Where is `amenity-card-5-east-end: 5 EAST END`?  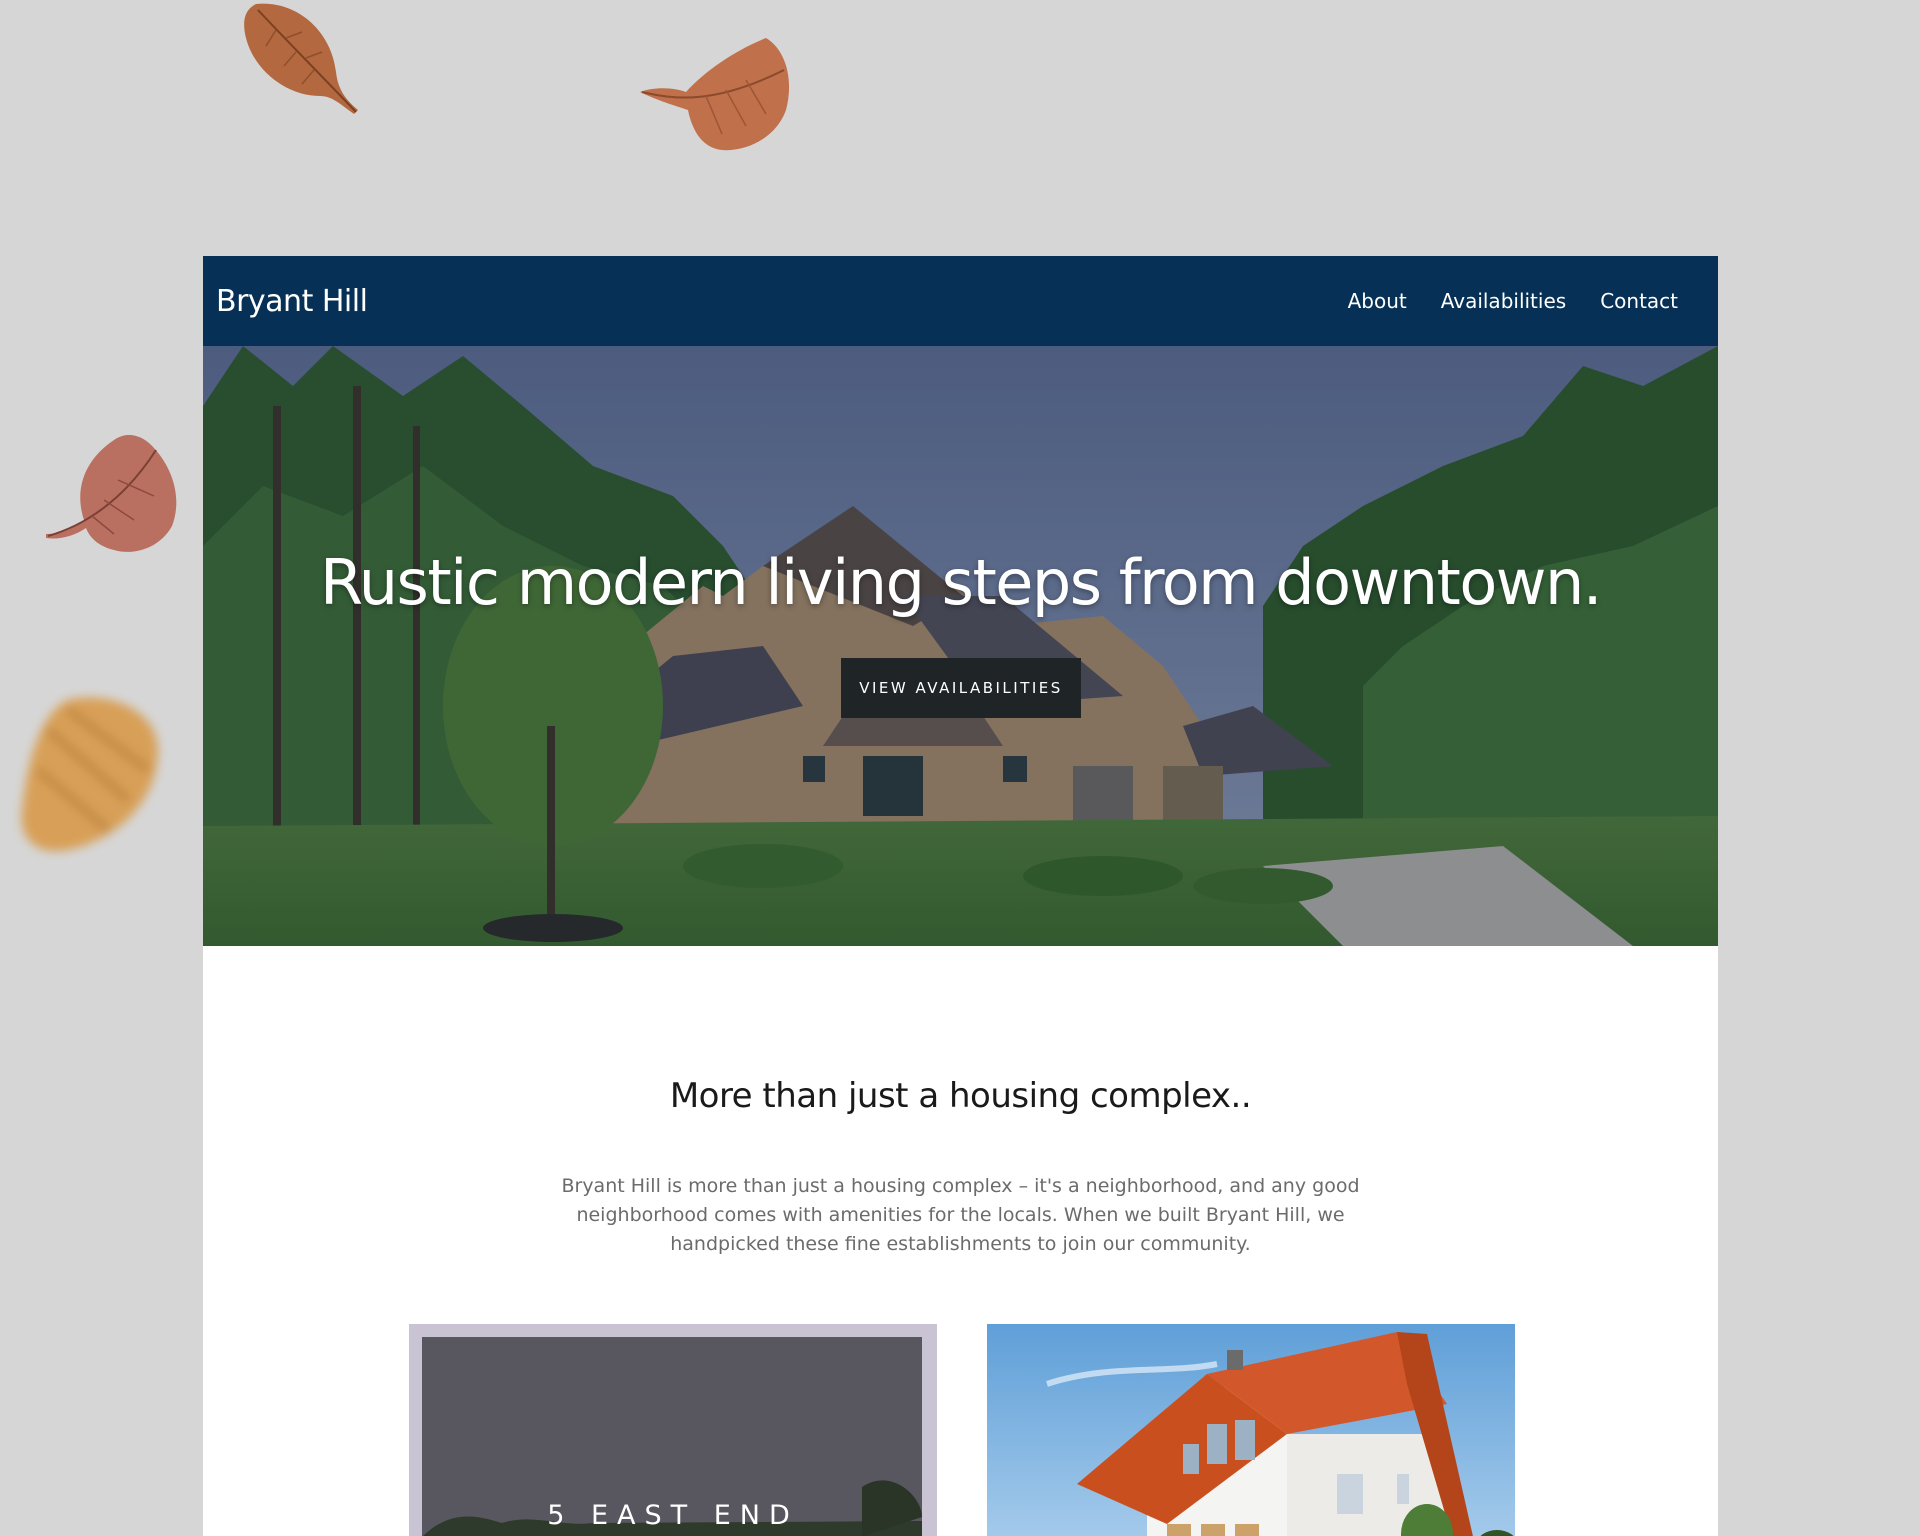 amenity-card-5-east-end: 5 EAST END is located at coordinates (673, 1430).